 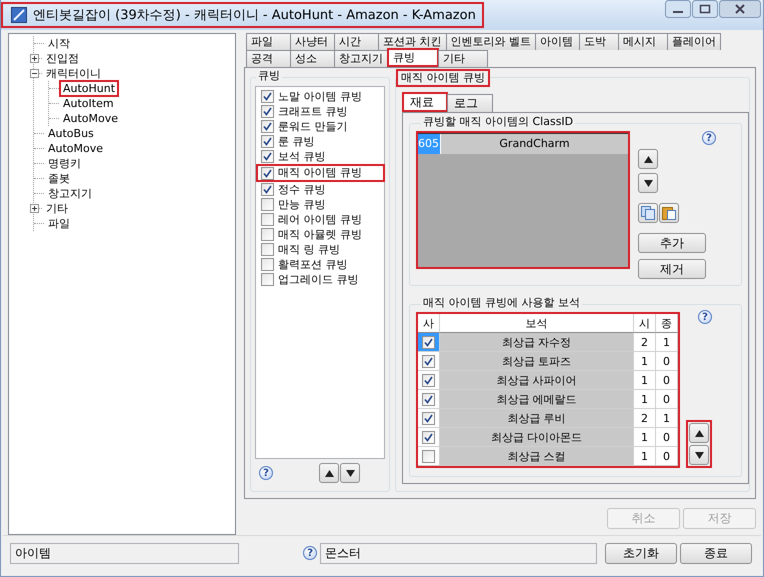 I want to click on table-cell: 최상급 자수정, so click(x=537, y=342).